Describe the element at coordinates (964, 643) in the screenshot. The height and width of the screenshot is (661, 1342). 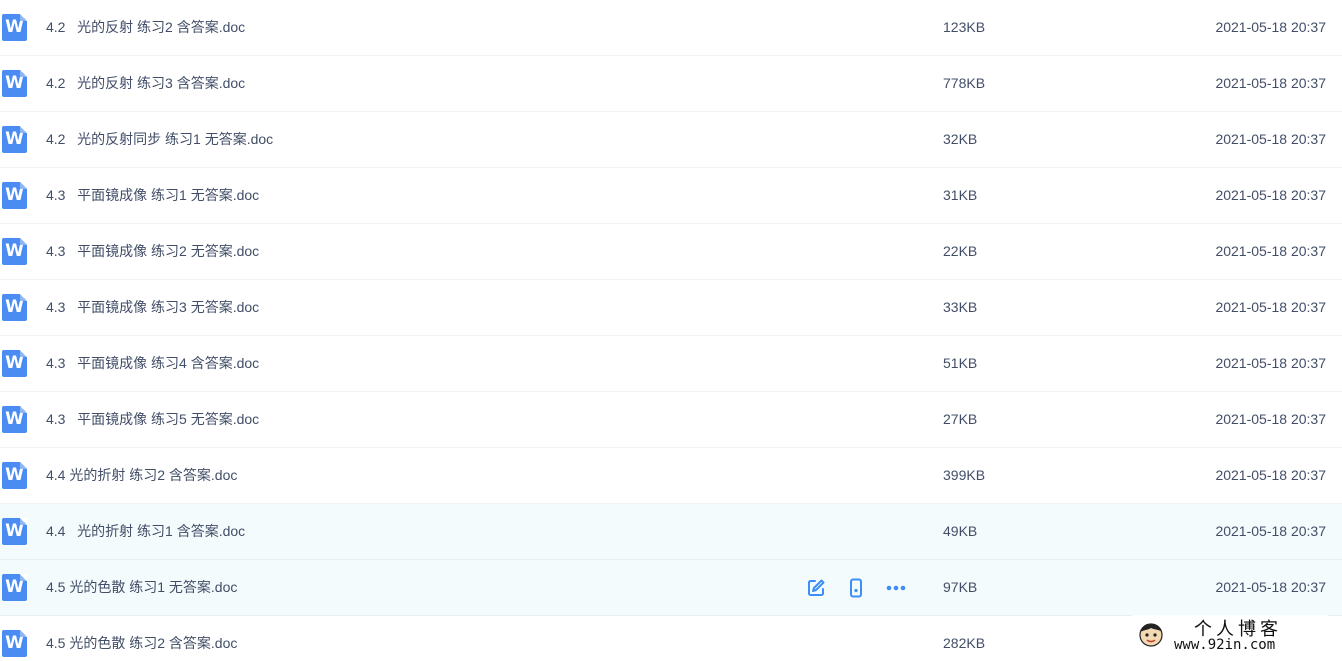
I see `file-size: 282KB` at that location.